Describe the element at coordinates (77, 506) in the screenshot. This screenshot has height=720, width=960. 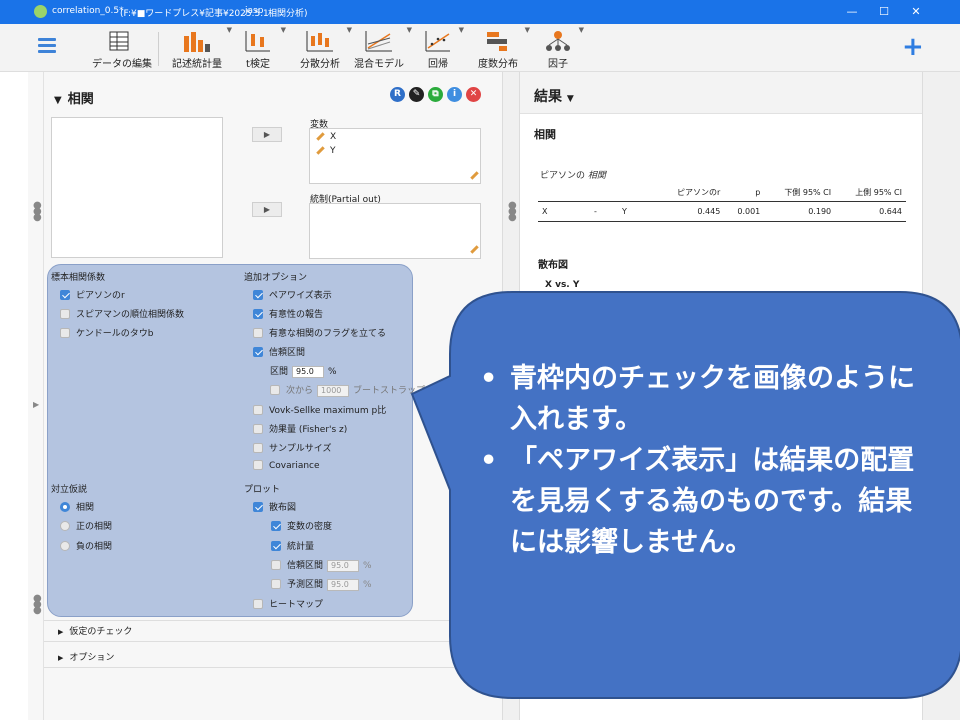
I see `hypothesis-correlated-radio: 相関` at that location.